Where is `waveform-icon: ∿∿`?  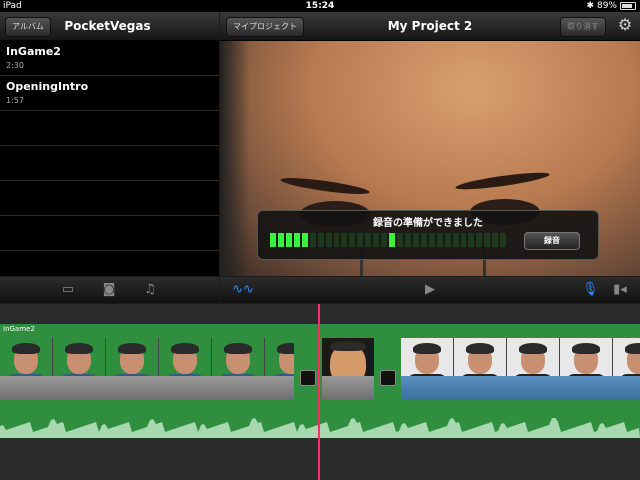 waveform-icon: ∿∿ is located at coordinates (243, 290).